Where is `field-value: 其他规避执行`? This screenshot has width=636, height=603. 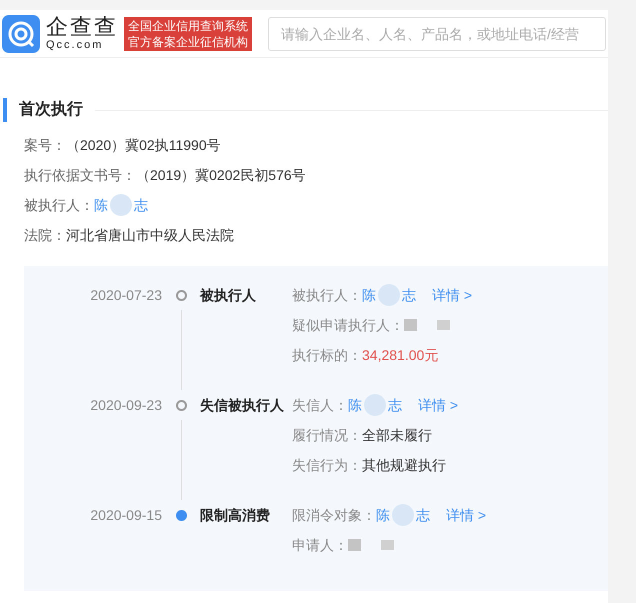
field-value: 其他规避执行 is located at coordinates (404, 465).